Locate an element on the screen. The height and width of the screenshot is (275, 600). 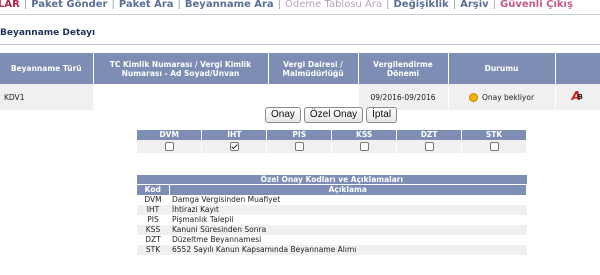
code-cell: PIS is located at coordinates (153, 220).